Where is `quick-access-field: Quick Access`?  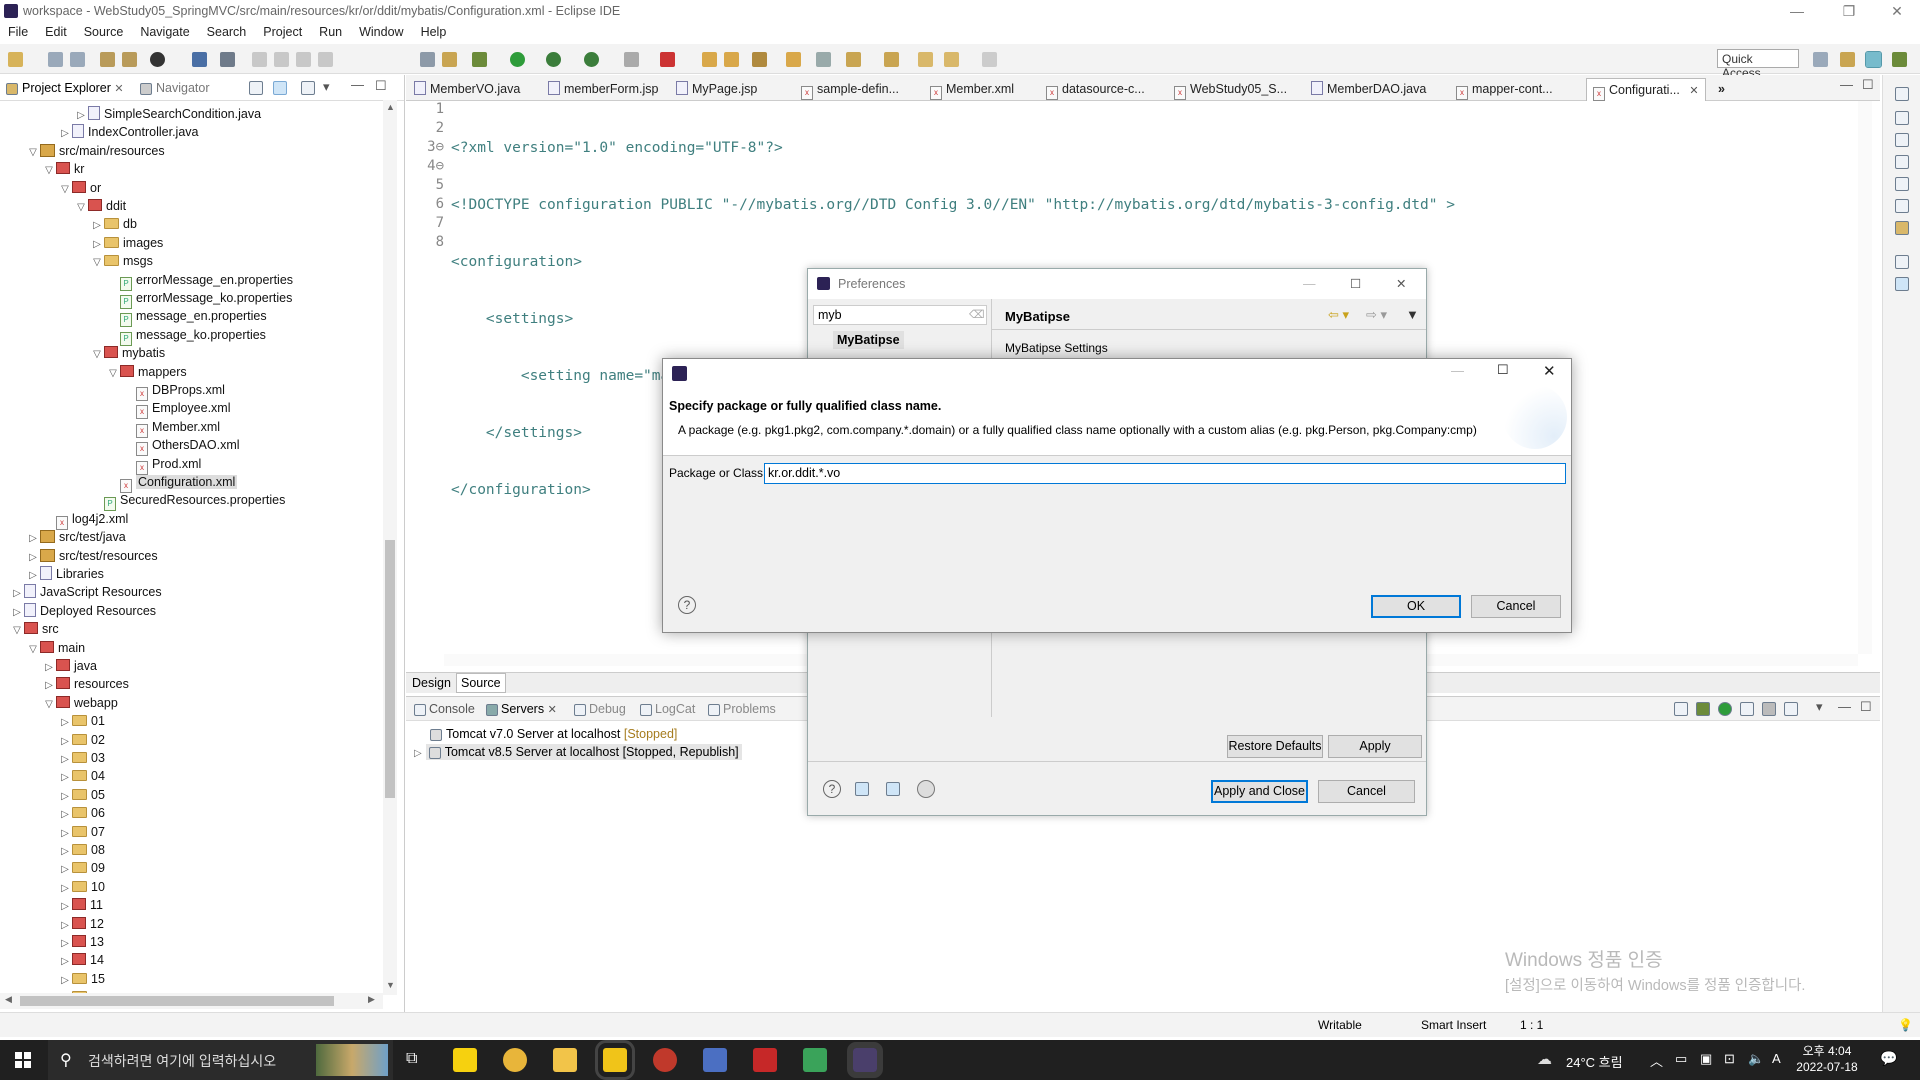 quick-access-field: Quick Access is located at coordinates (1758, 64).